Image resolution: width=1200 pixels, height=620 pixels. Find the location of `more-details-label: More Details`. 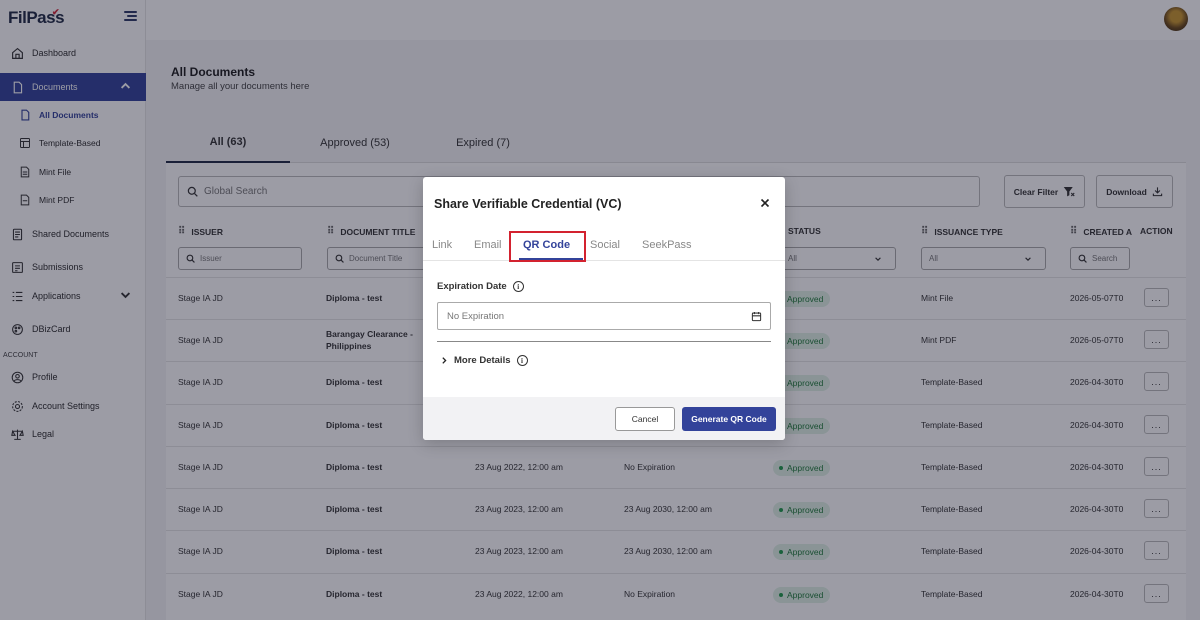

more-details-label: More Details is located at coordinates (482, 360).